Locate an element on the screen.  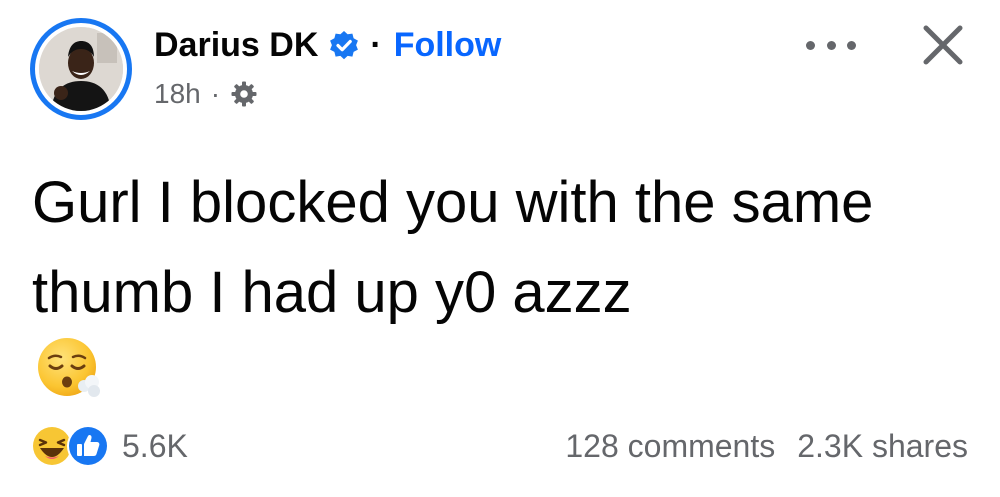
avatar-story-ring is located at coordinates (81, 69).